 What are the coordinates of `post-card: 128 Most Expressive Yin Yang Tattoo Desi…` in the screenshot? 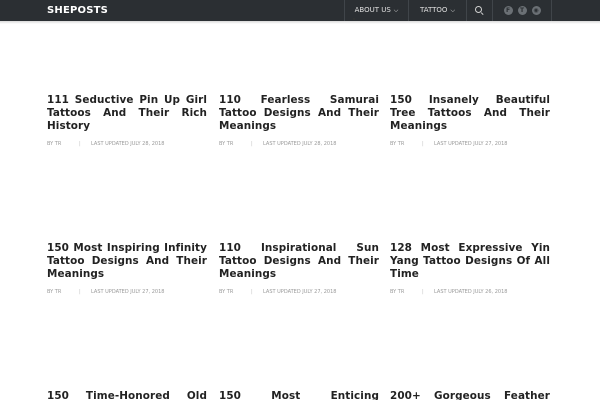 It's located at (470, 268).